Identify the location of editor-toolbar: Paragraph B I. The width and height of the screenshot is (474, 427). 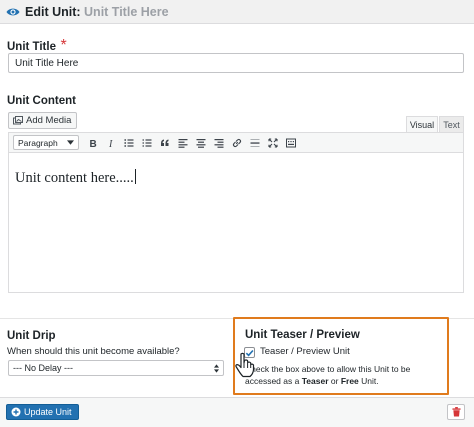
(236, 142).